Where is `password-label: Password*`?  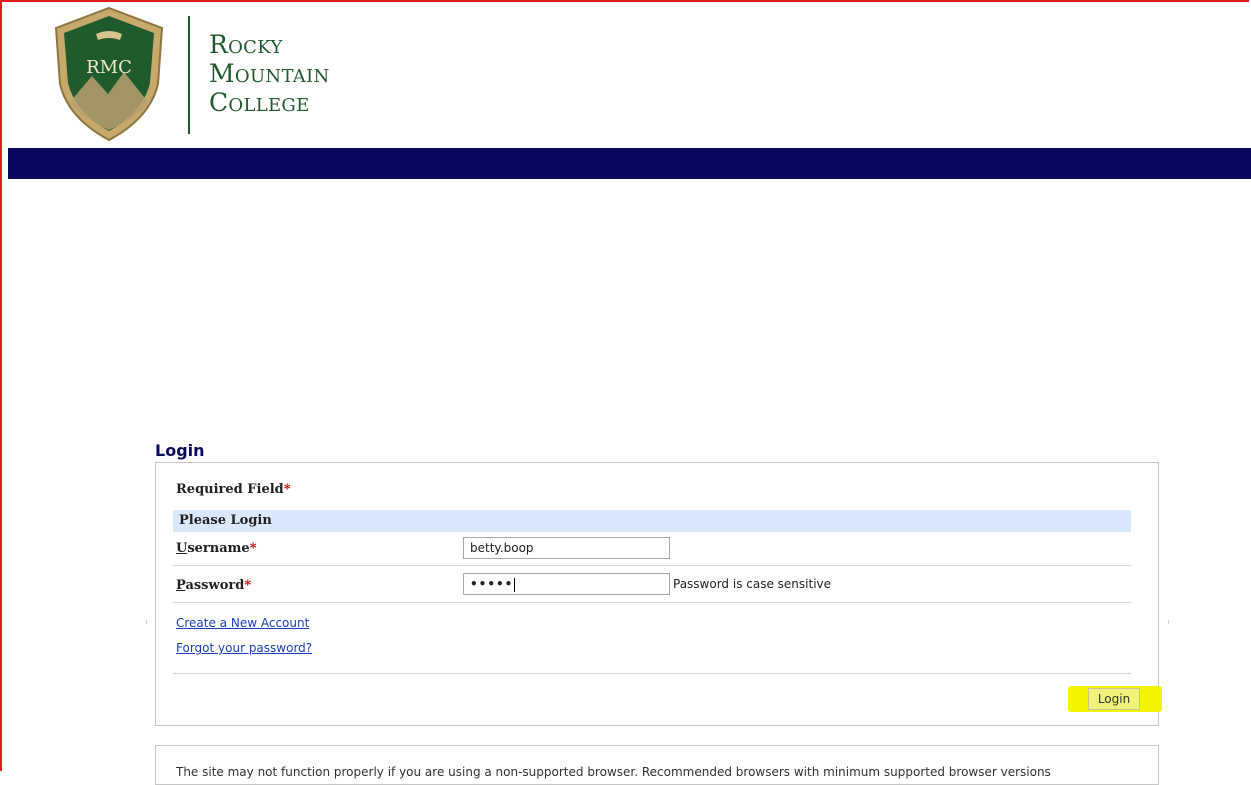
password-label: Password* is located at coordinates (213, 585).